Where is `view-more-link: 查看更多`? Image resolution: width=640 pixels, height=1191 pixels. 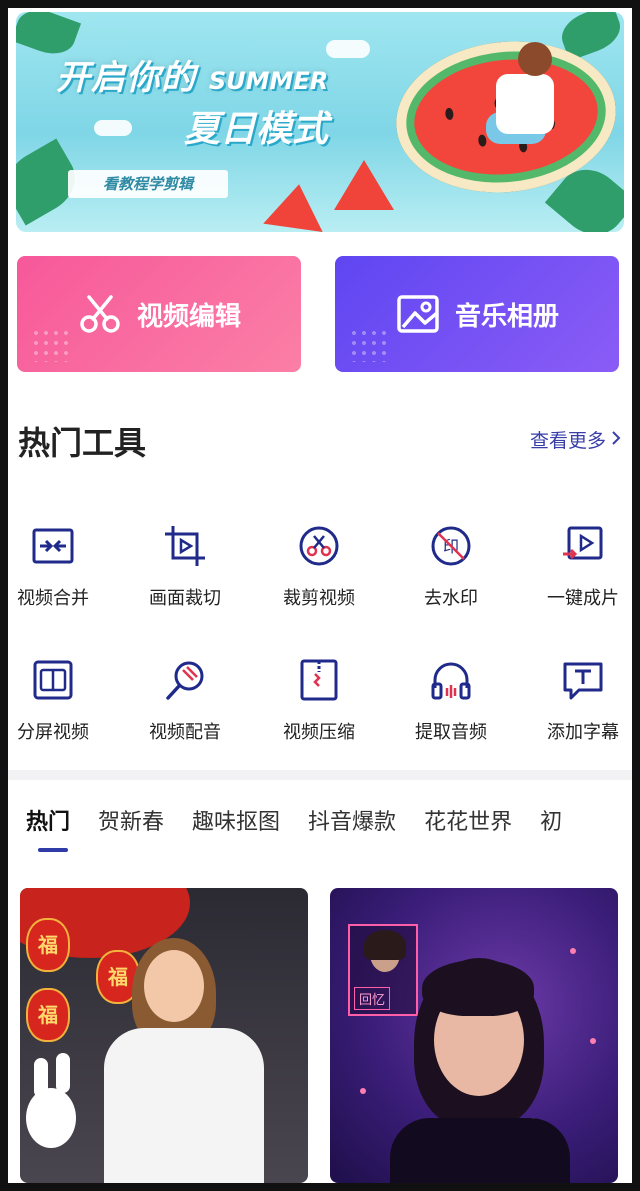
view-more-link: 查看更多 is located at coordinates (576, 439).